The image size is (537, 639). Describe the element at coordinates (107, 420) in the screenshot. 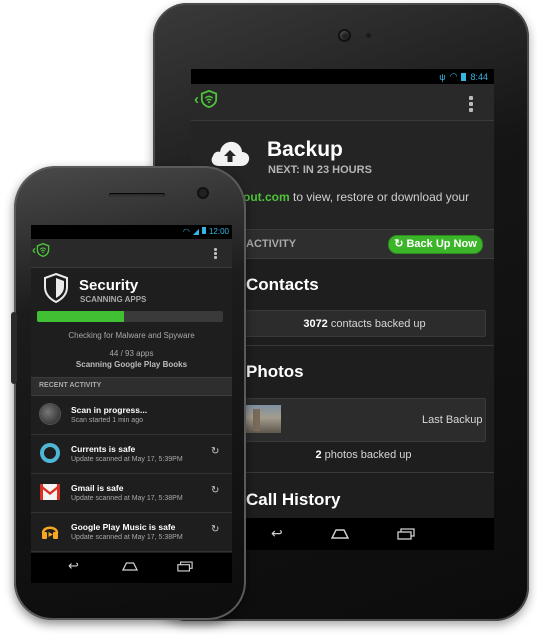

I see `item-subtitle: Scan started 1 min ago` at that location.